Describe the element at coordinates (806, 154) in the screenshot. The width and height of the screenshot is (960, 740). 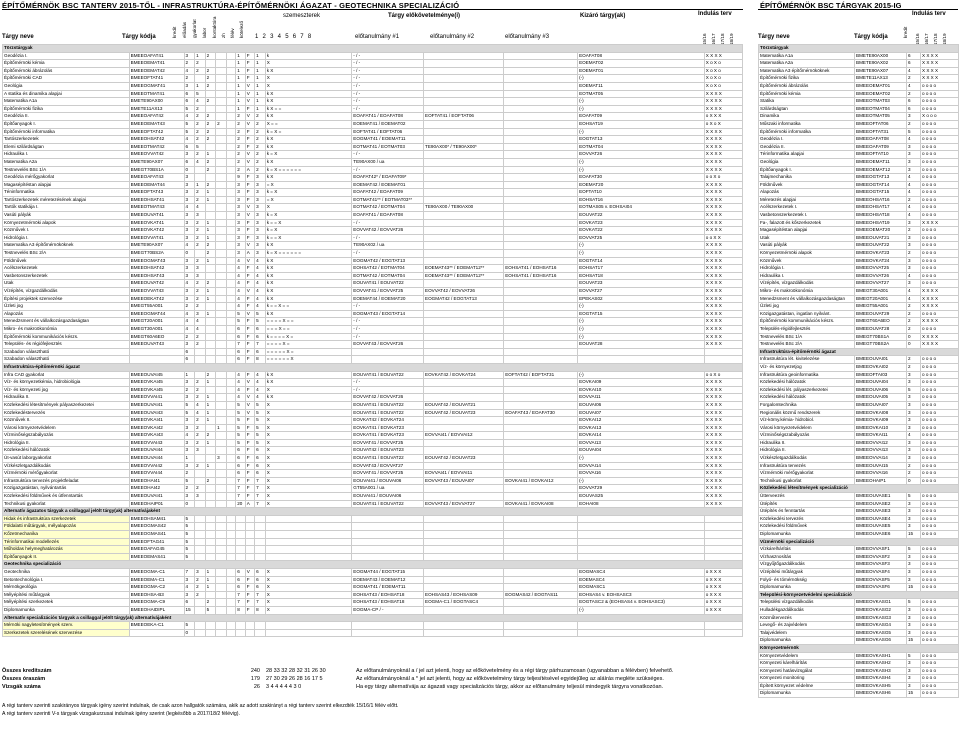
I see `side-cell-n: Térinformatika alapjai` at that location.